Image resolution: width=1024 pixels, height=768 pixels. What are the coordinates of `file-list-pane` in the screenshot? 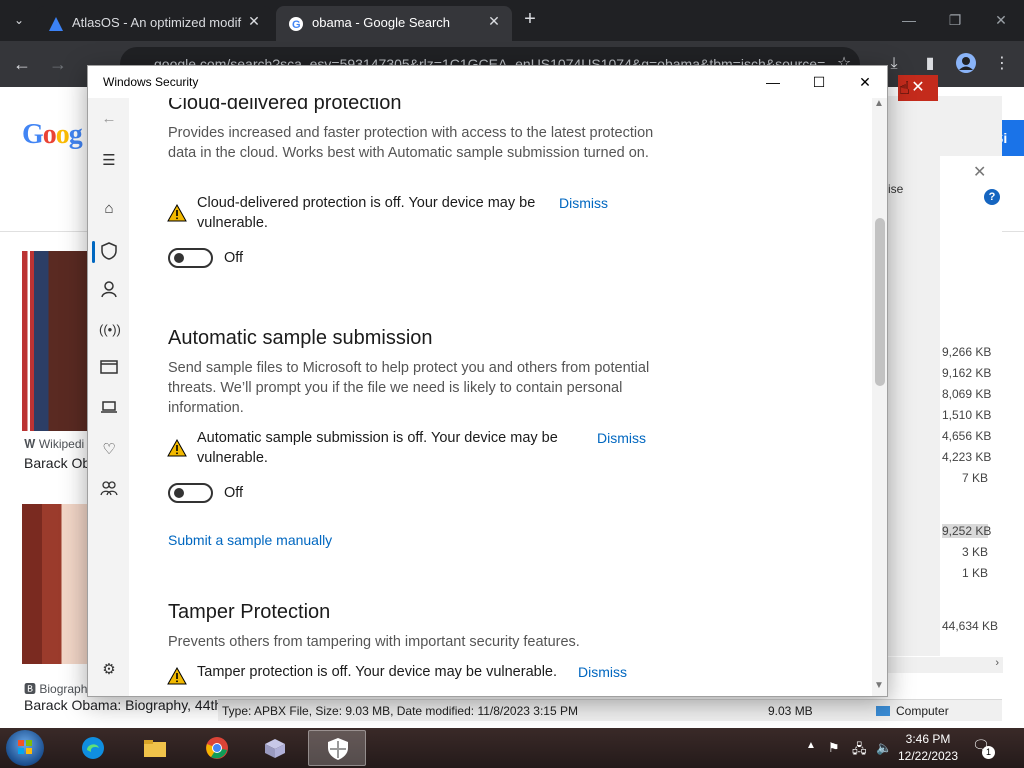 It's located at (971, 406).